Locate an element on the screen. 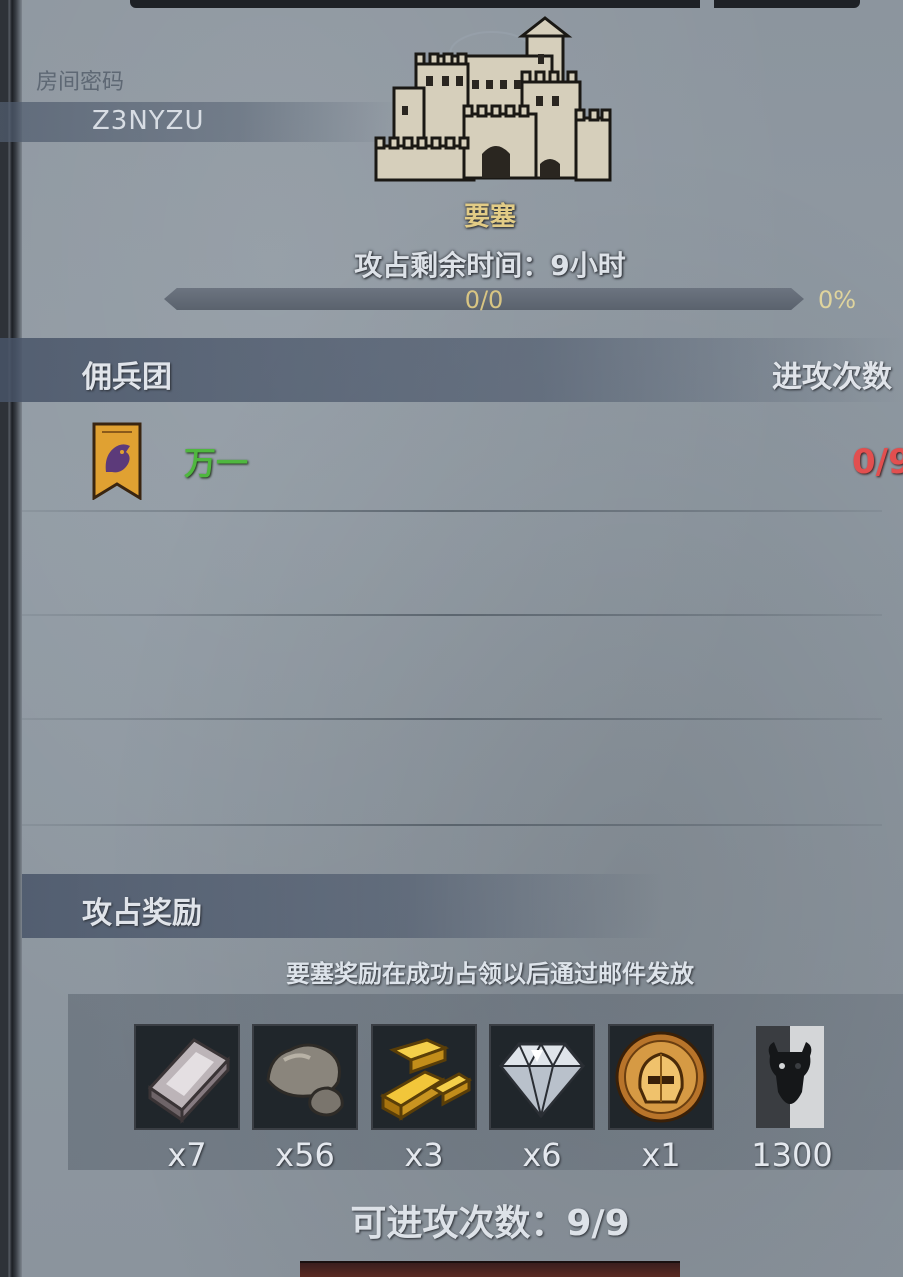 The image size is (903, 1277). reward-count-helmet-coin: x1 is located at coordinates (661, 1155).